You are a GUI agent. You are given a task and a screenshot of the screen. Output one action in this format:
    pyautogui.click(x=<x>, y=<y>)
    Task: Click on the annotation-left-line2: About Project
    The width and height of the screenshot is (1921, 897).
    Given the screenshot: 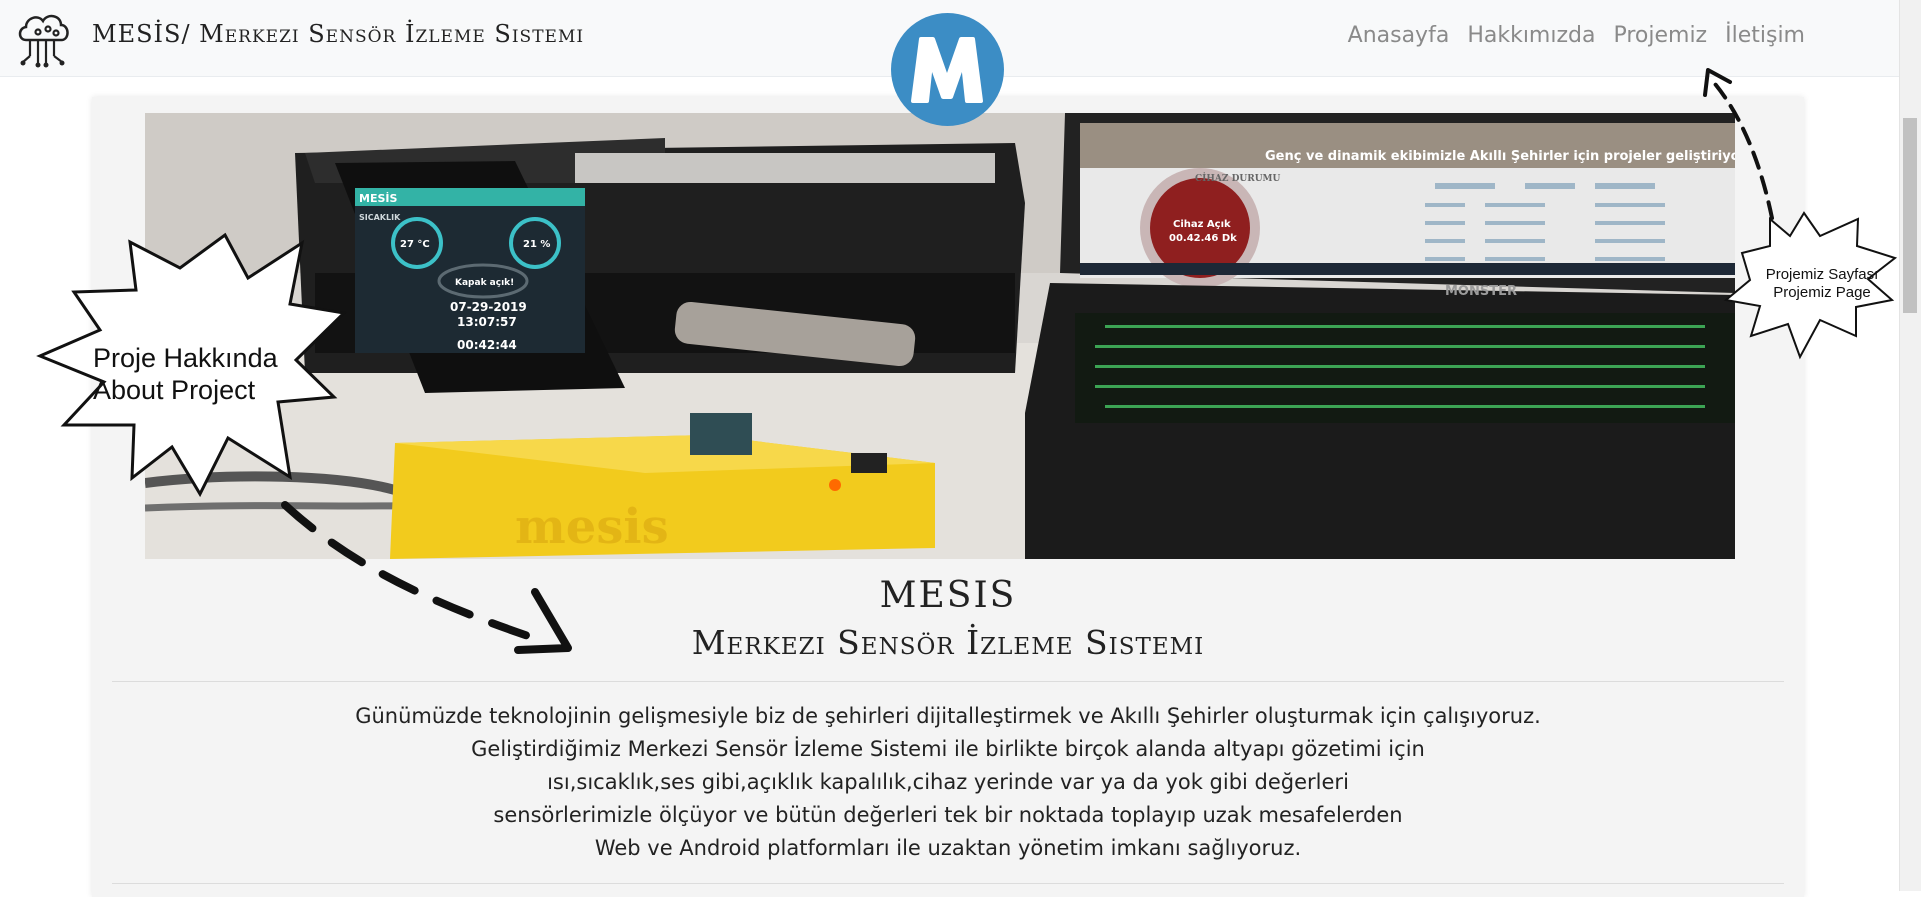 What is the action you would take?
    pyautogui.click(x=174, y=390)
    